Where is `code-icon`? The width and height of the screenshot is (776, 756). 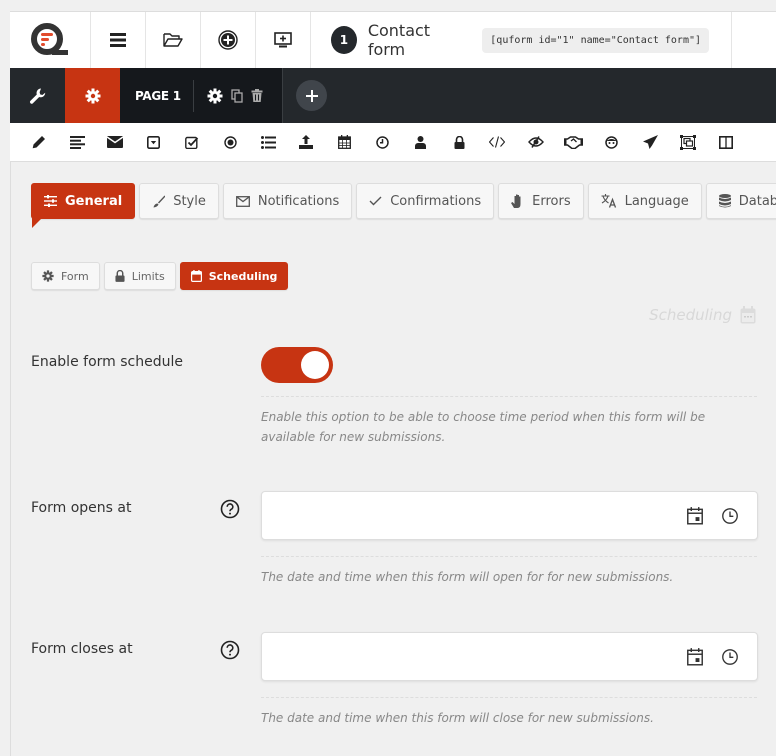
code-icon is located at coordinates (497, 142).